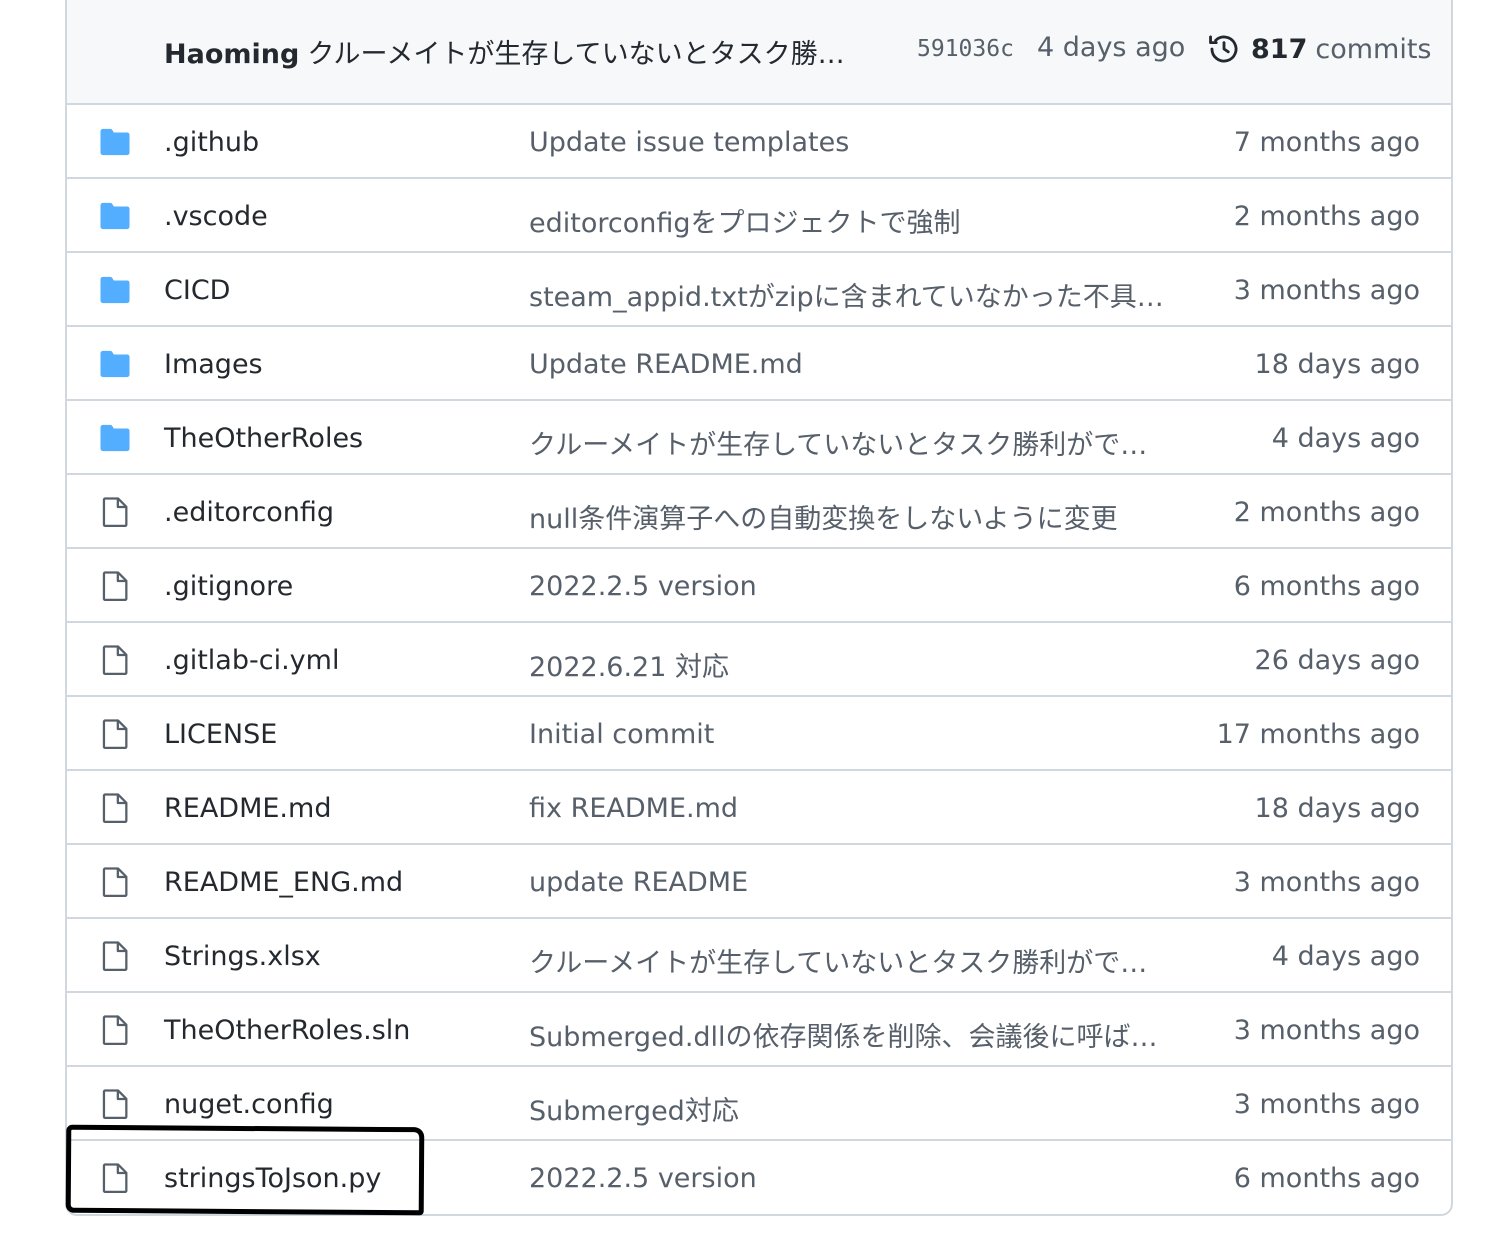 This screenshot has height=1236, width=1489. Describe the element at coordinates (231, 54) in the screenshot. I see `commit-author: Haoming` at that location.